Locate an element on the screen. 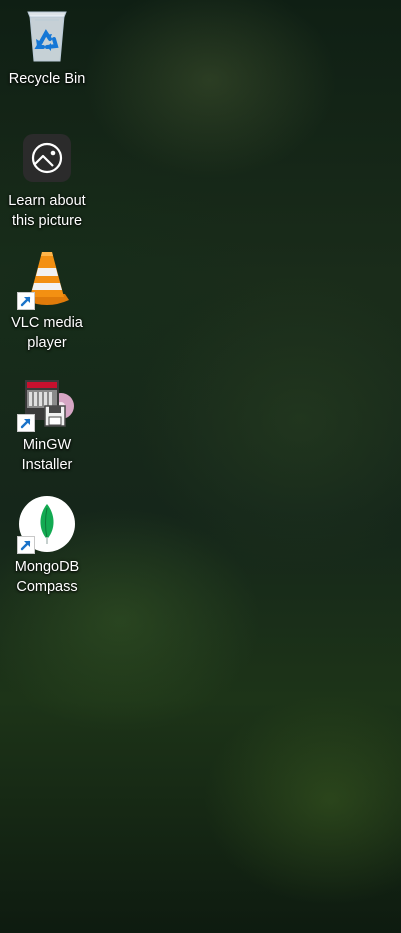 This screenshot has height=933, width=401. desktop-icon-label: MongoDB Compass is located at coordinates (47, 577).